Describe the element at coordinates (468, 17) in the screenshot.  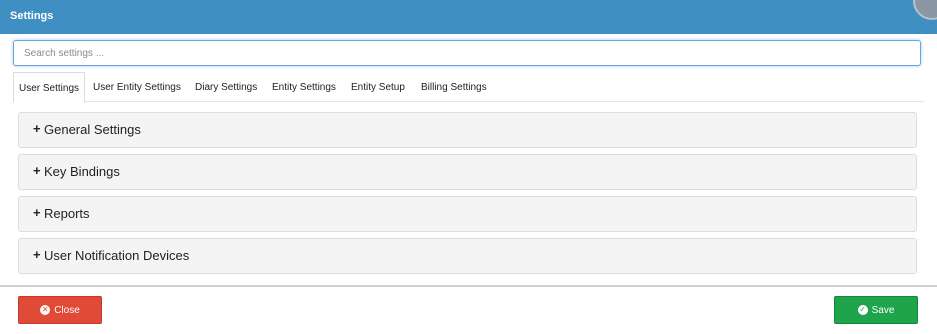
I see `window-titlebar: Settings` at that location.